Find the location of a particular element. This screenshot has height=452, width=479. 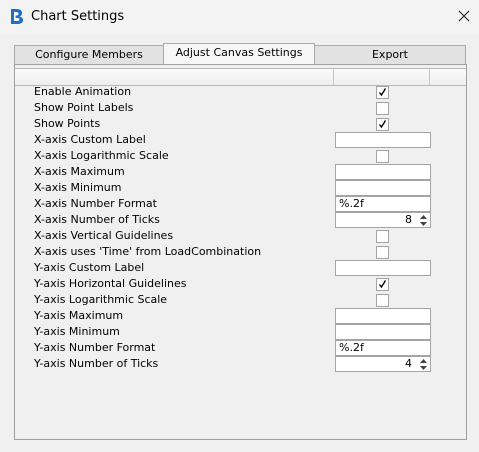

y-axis-custom-label-field is located at coordinates (383, 268).